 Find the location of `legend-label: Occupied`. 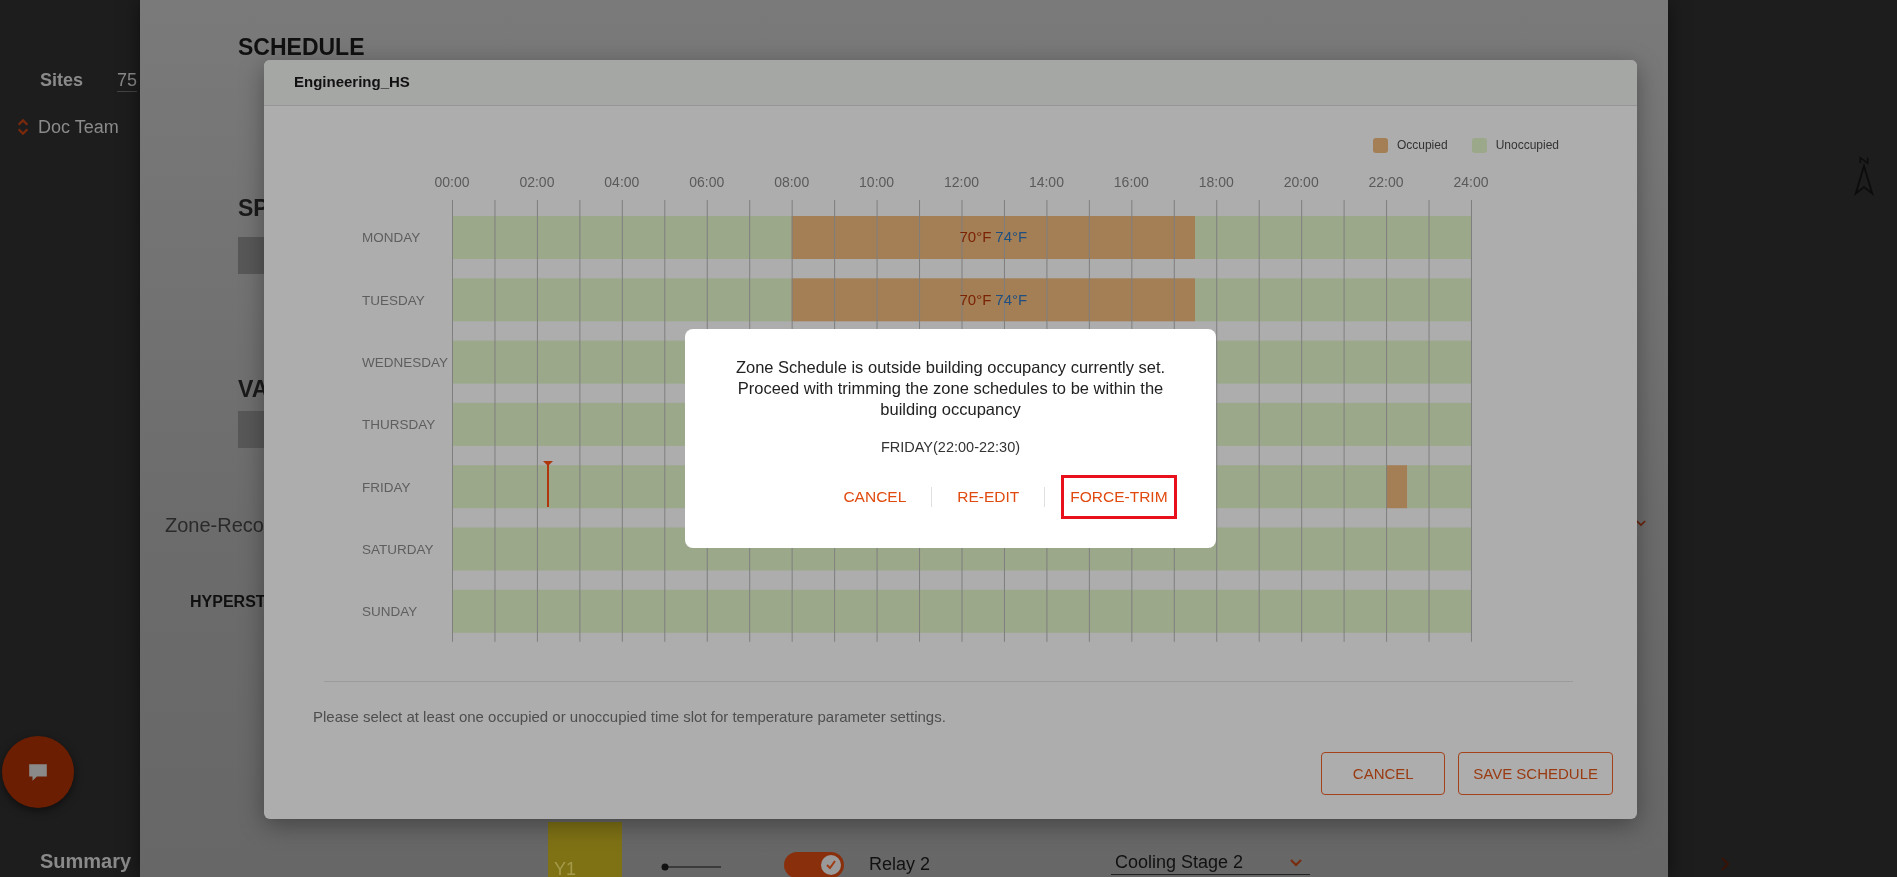

legend-label: Occupied is located at coordinates (1422, 145).